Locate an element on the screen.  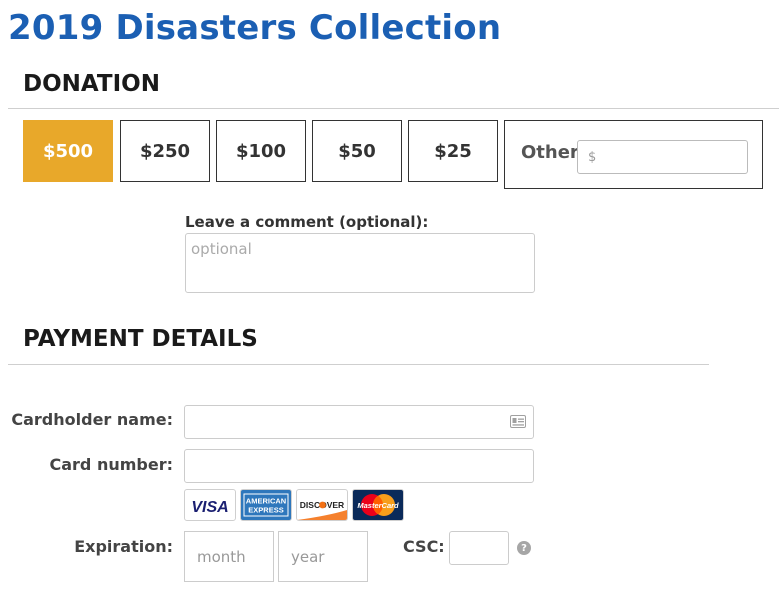
amount-500-button: $500 is located at coordinates (68, 151).